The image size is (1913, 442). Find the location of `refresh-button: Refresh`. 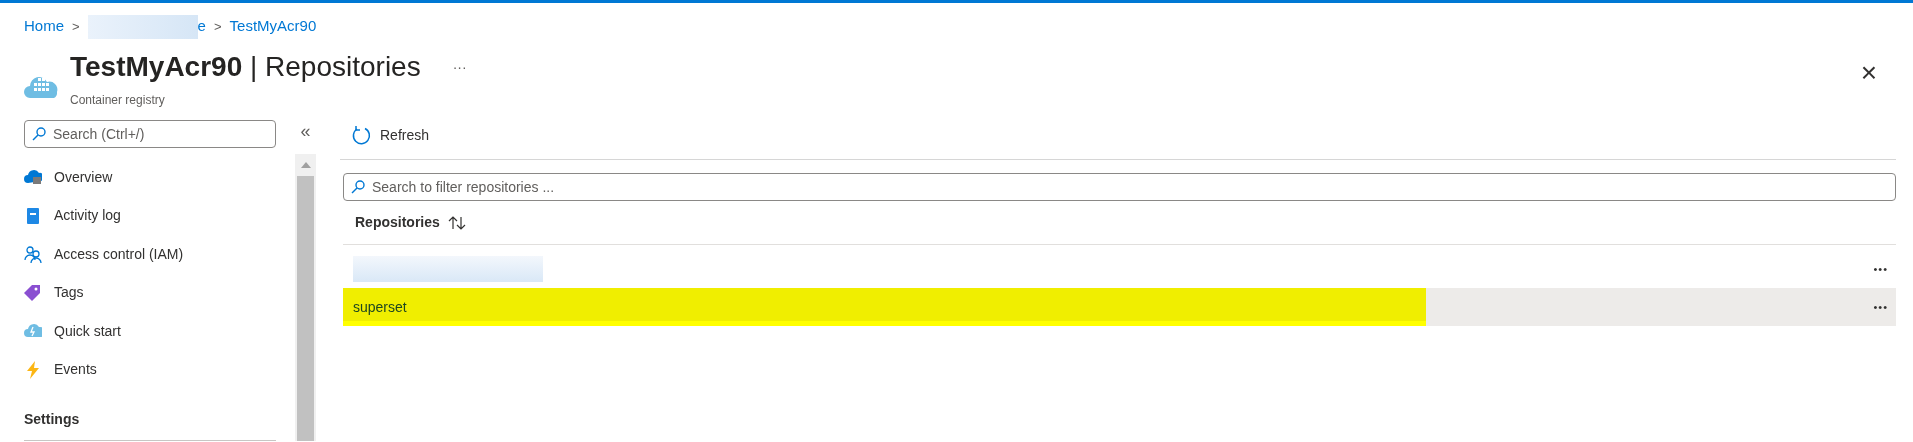

refresh-button: Refresh is located at coordinates (391, 135).